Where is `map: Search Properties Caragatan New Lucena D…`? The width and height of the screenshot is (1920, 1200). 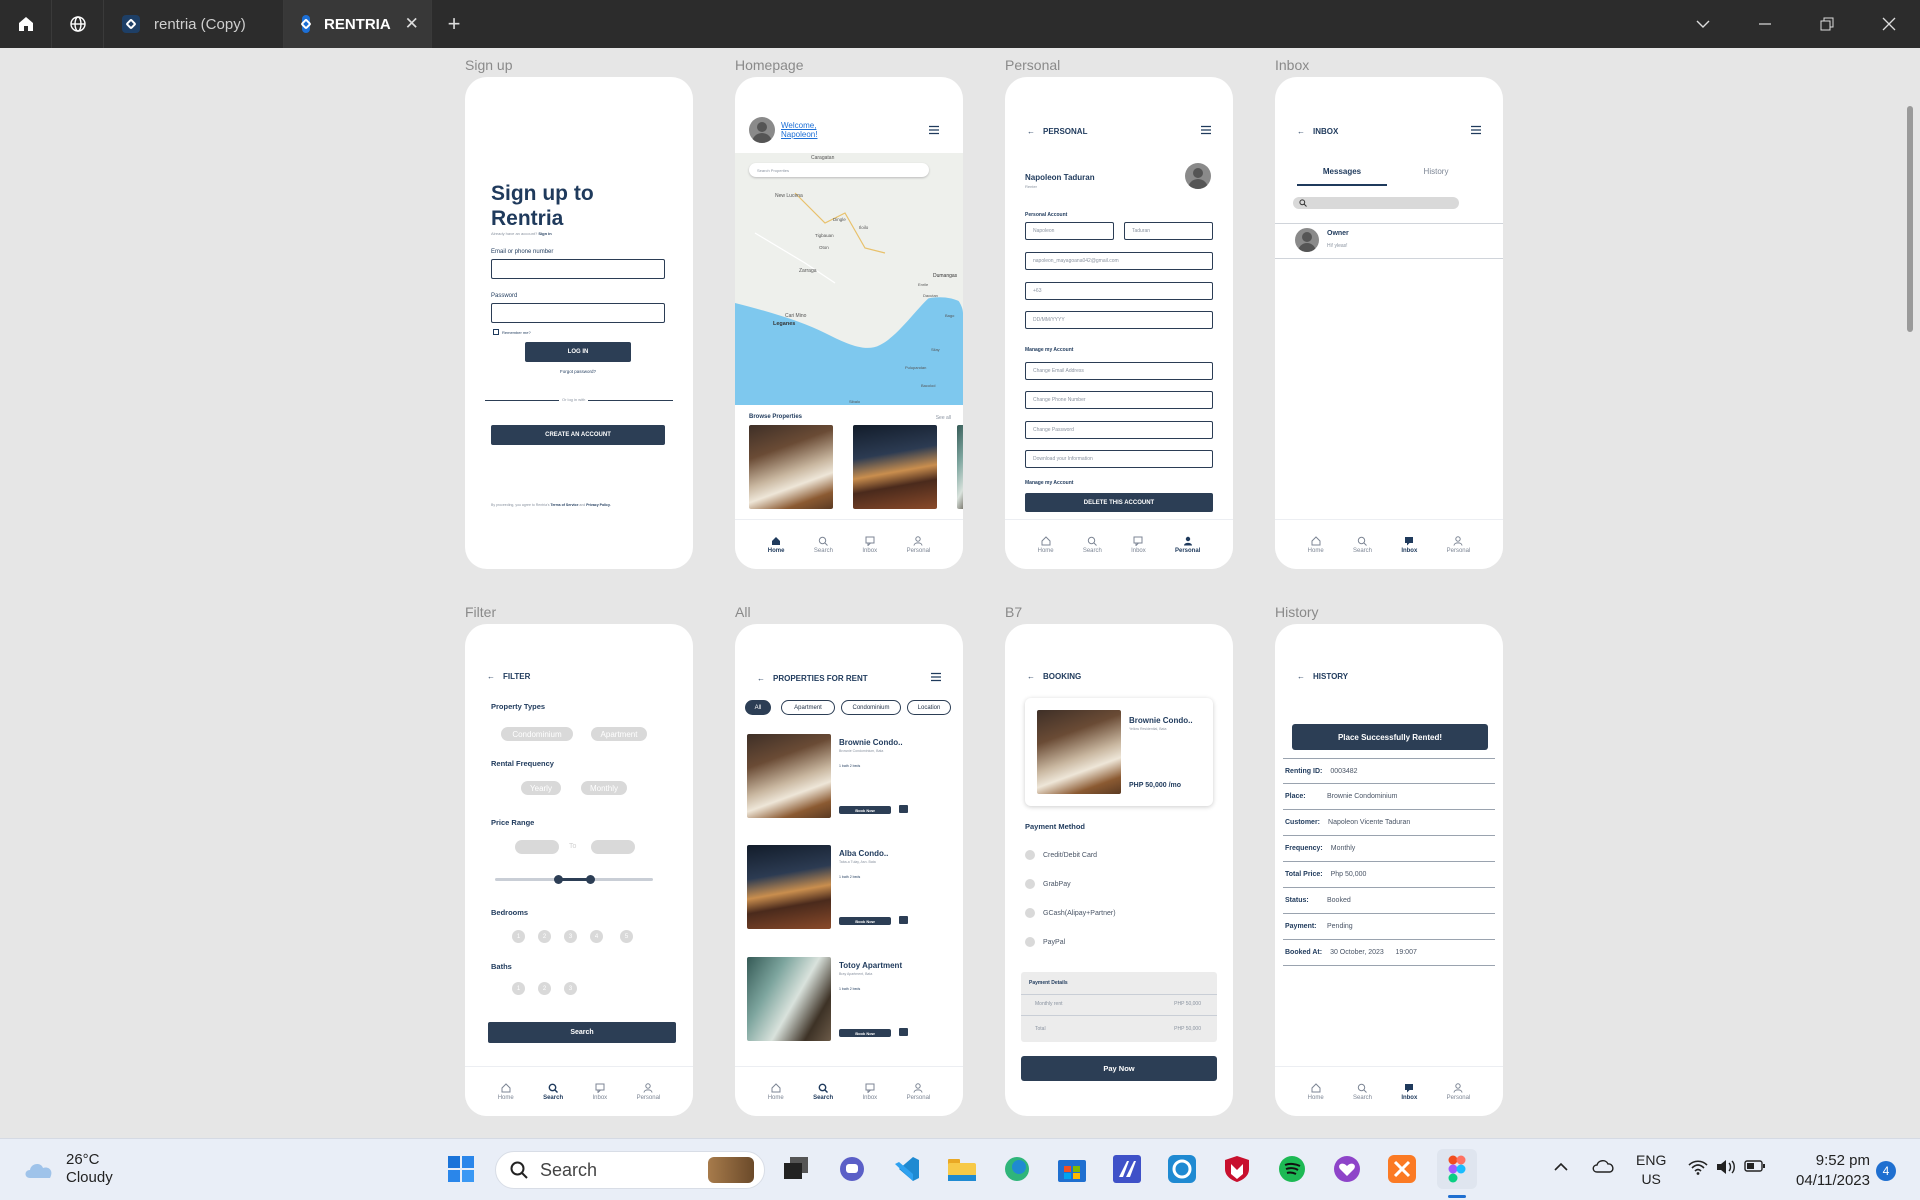 map: Search Properties Caragatan New Lucena D… is located at coordinates (849, 279).